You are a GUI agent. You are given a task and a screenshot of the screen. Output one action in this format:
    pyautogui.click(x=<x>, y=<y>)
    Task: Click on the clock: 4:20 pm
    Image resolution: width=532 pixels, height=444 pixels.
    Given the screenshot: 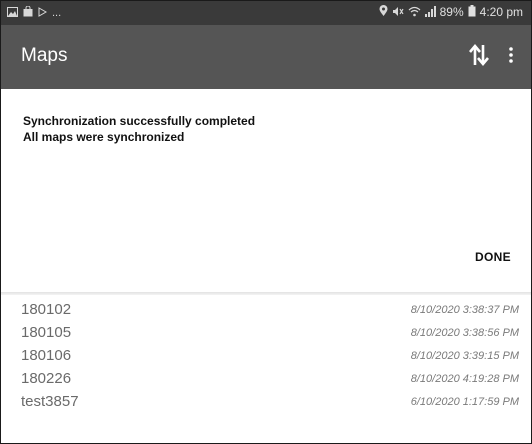 What is the action you would take?
    pyautogui.click(x=501, y=12)
    